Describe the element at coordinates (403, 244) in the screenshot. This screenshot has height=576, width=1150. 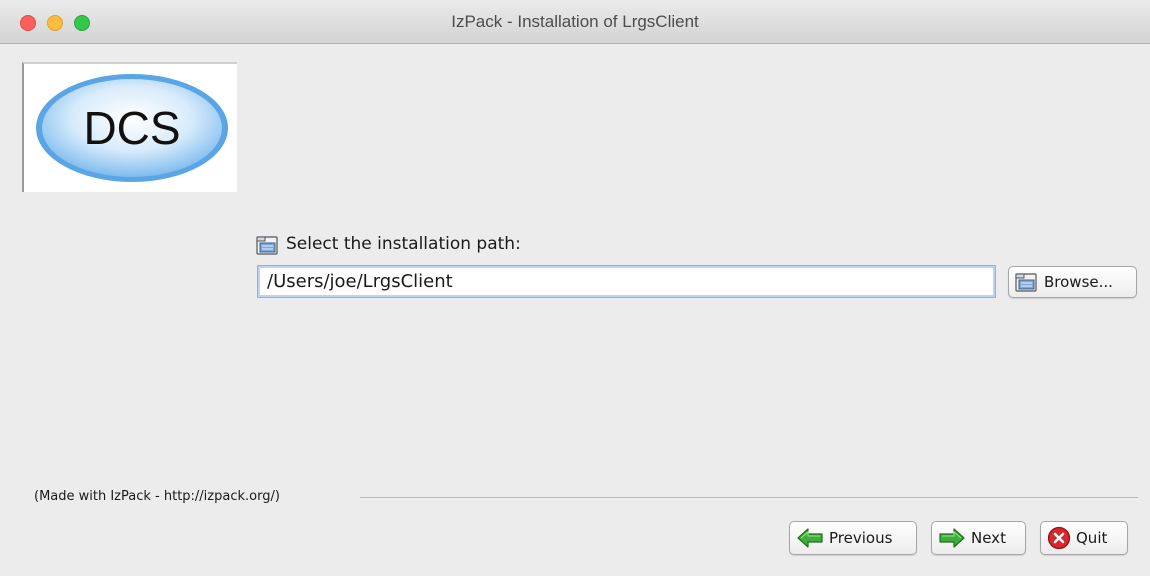
I see `installation-path-label: Select the installation path:` at that location.